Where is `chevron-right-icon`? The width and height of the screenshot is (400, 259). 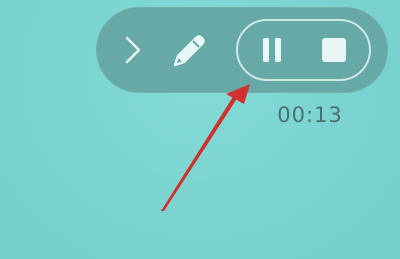
chevron-right-icon is located at coordinates (133, 50).